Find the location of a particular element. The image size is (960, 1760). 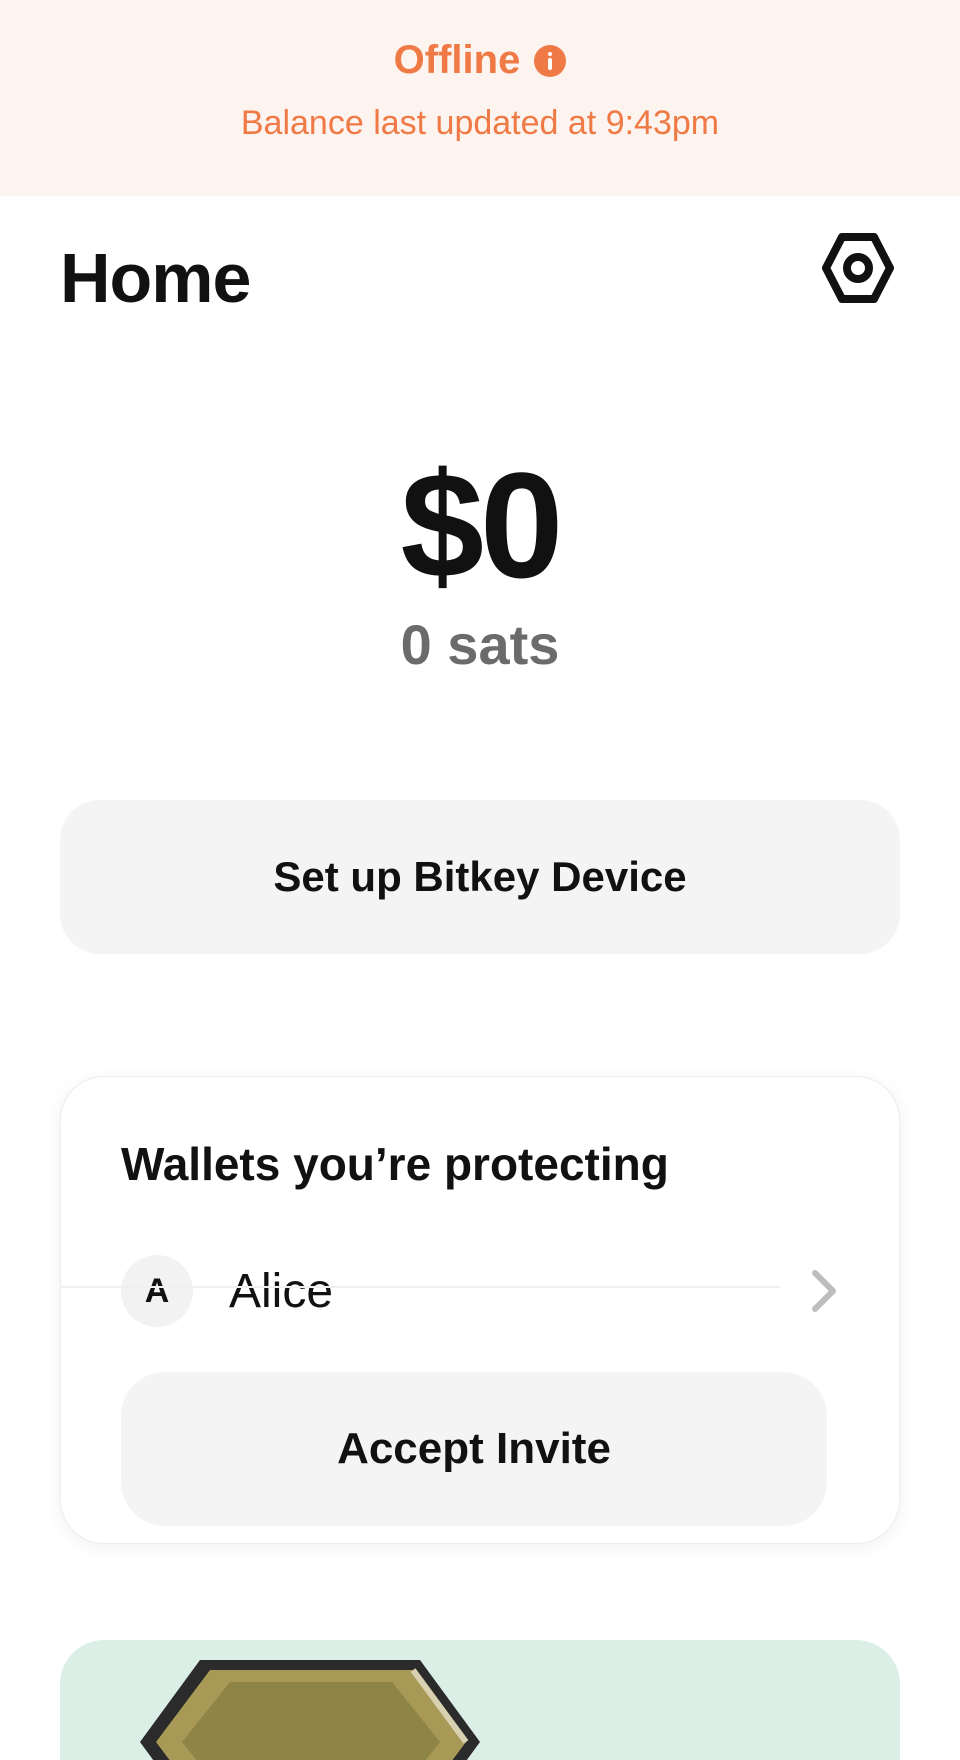

offline-title: Offline is located at coordinates (457, 60).